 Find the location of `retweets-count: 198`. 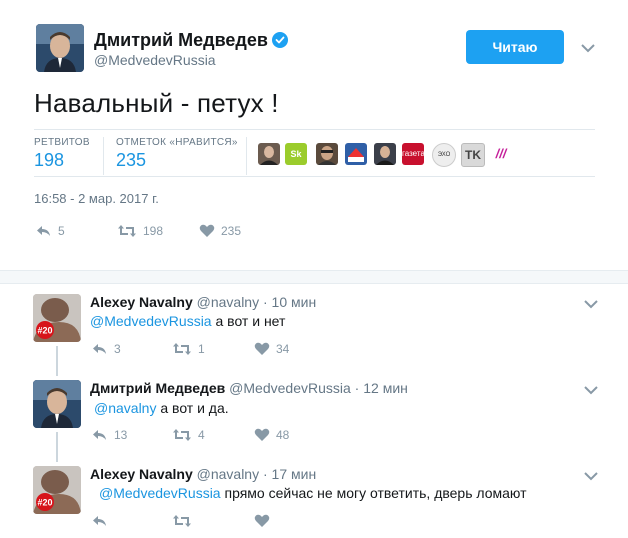

retweets-count: 198 is located at coordinates (49, 160).